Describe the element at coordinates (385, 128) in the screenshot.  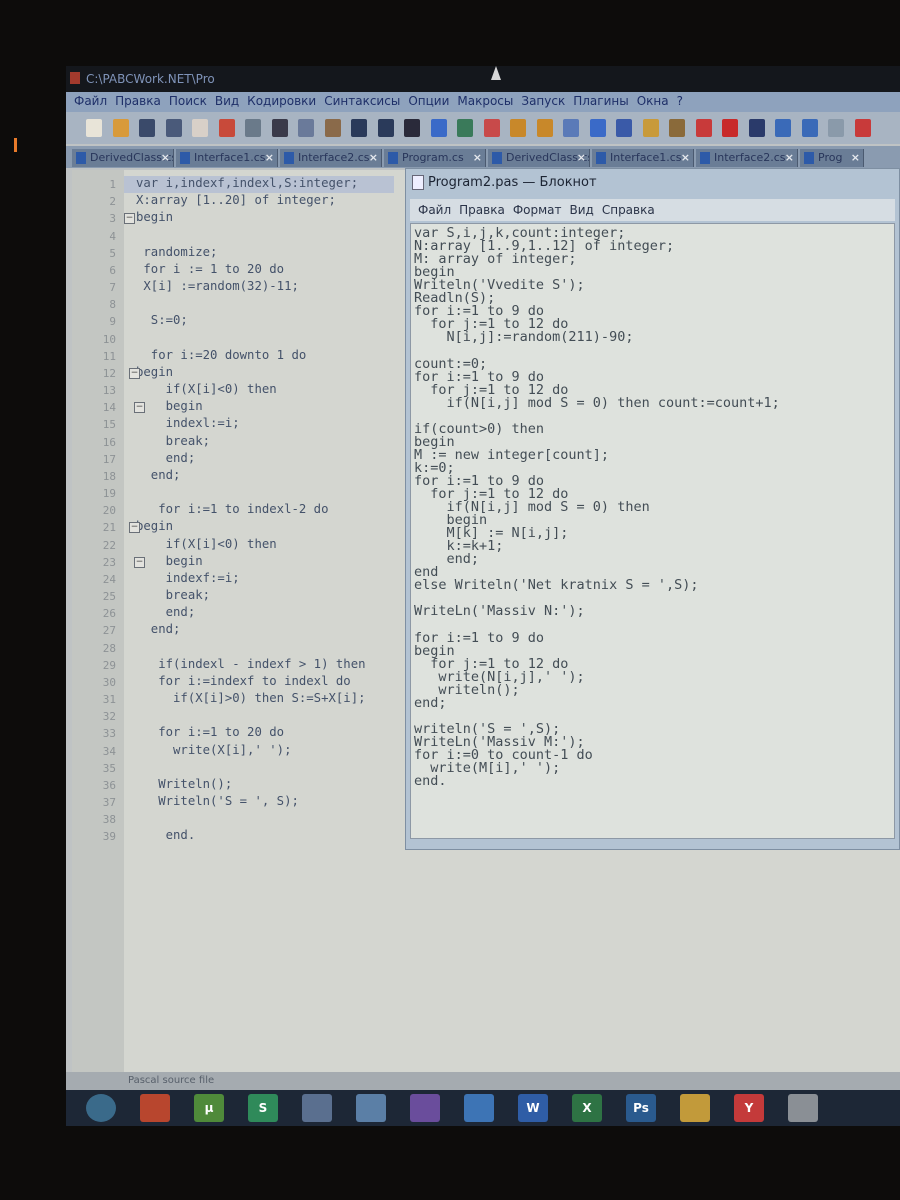
I see `redo-icon` at that location.